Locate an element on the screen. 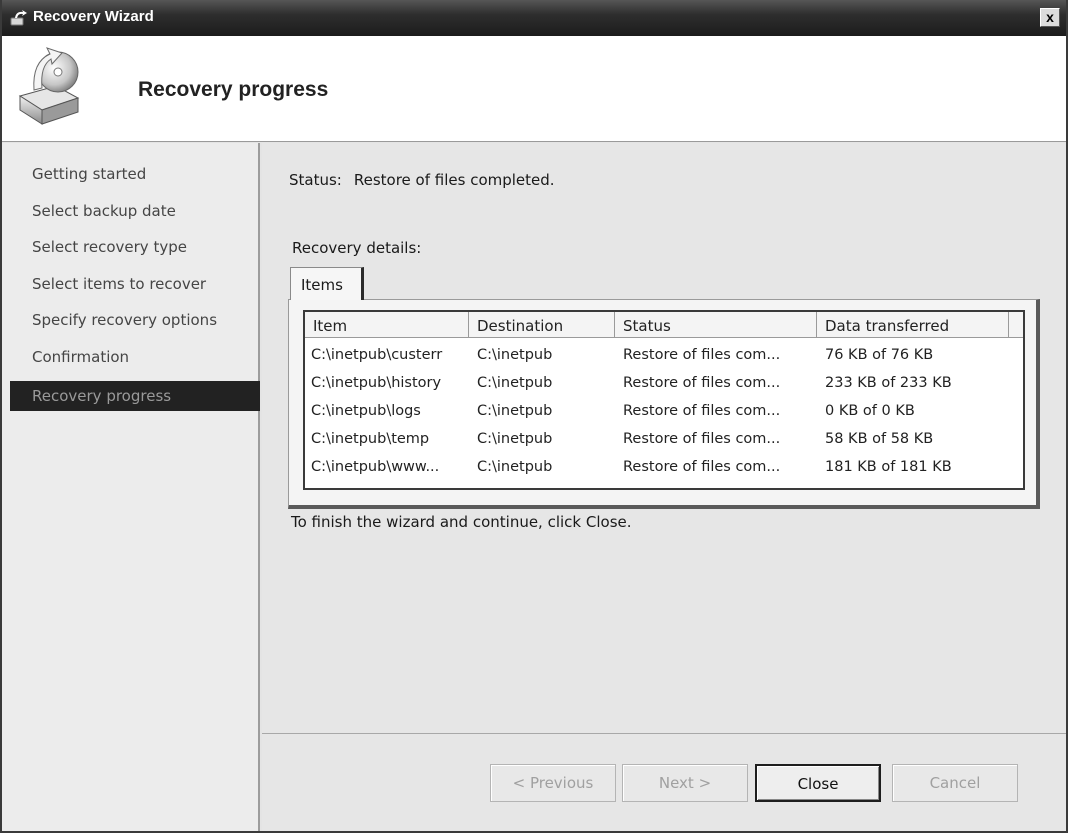  nav-item-select-backup-date: Select backup date is located at coordinates (104, 211).